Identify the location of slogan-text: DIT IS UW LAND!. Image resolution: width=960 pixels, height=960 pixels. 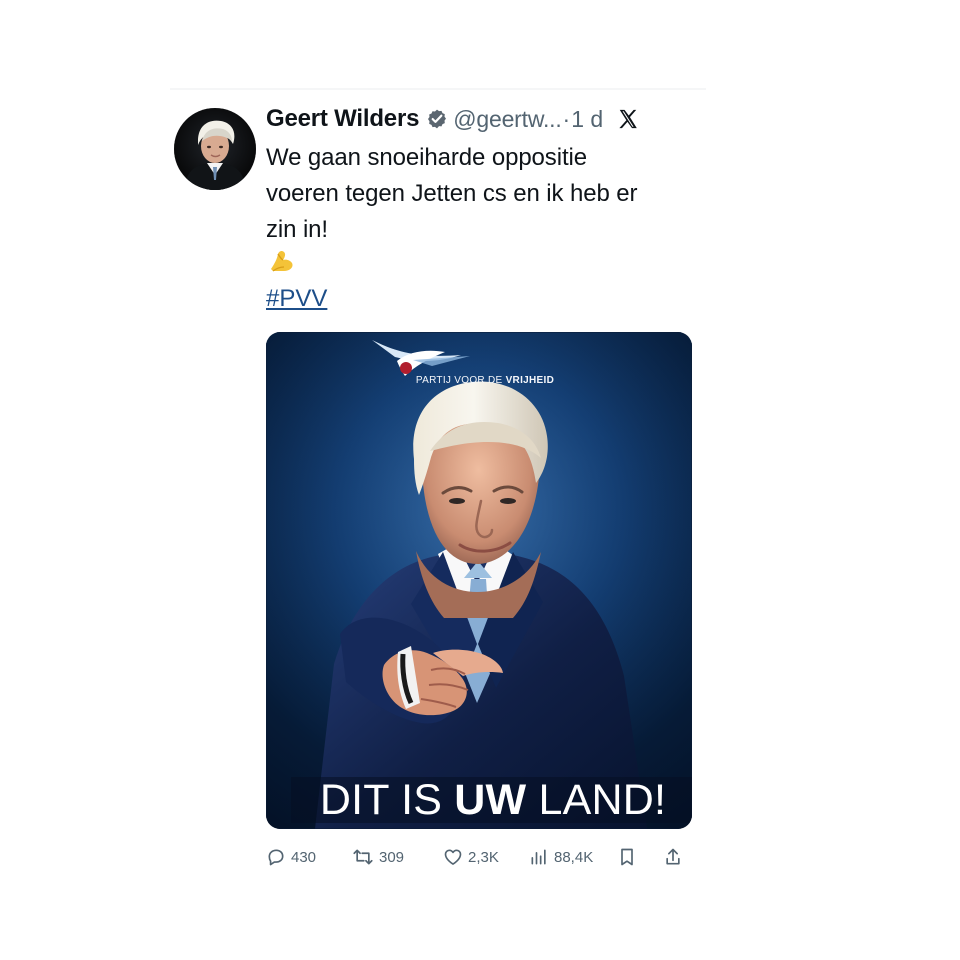
(493, 800).